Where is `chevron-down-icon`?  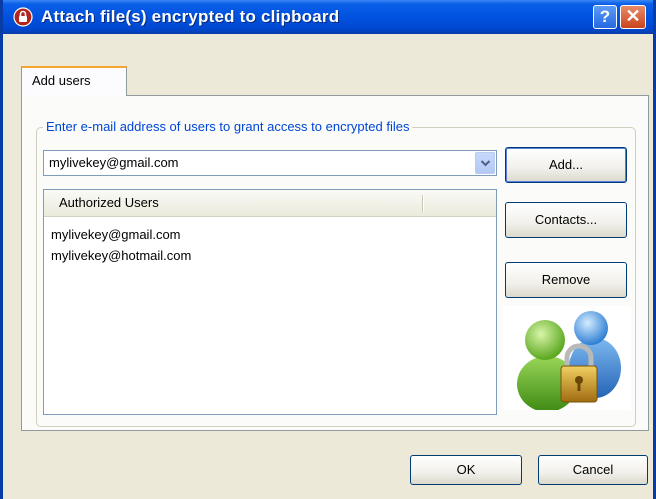
chevron-down-icon is located at coordinates (485, 163).